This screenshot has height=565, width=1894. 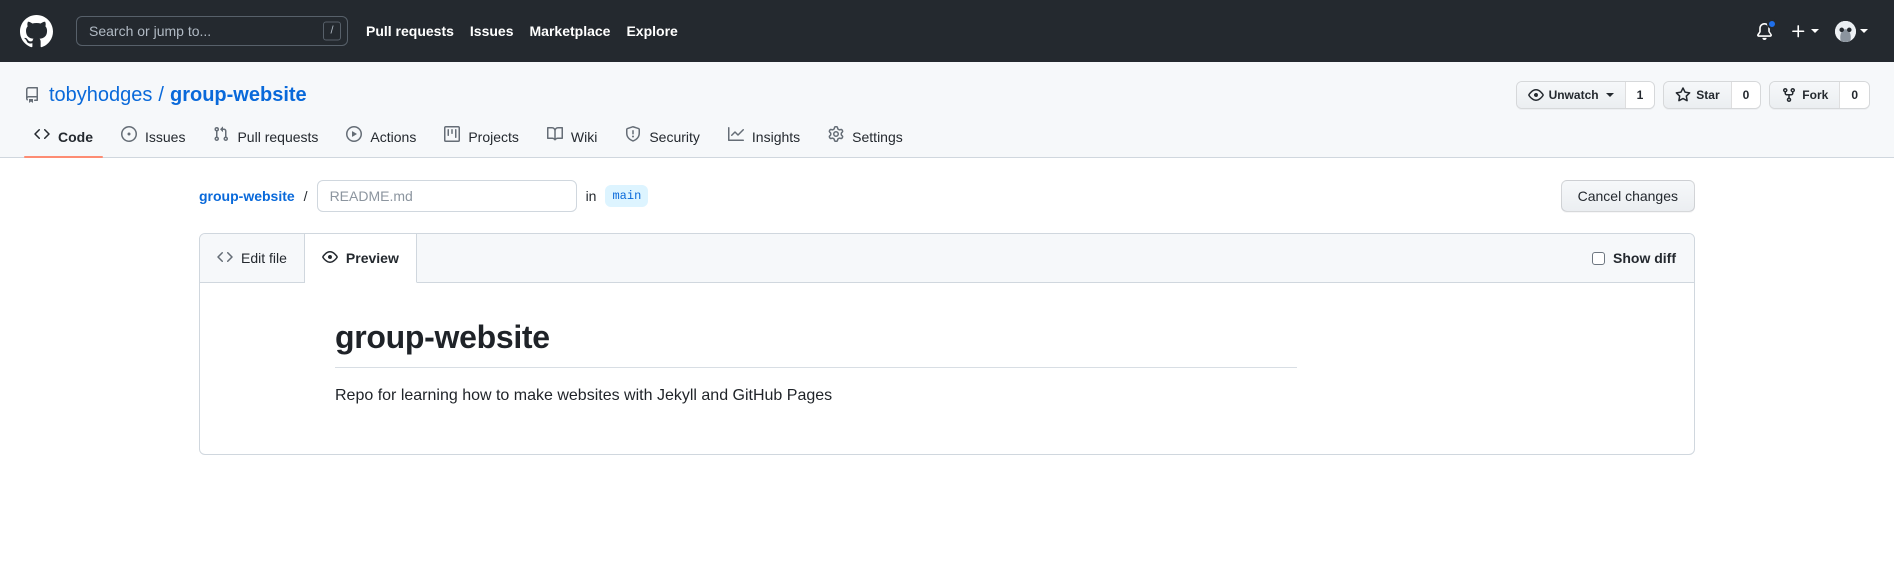 What do you see at coordinates (651, 31) in the screenshot?
I see `nav-explore: Explore` at bounding box center [651, 31].